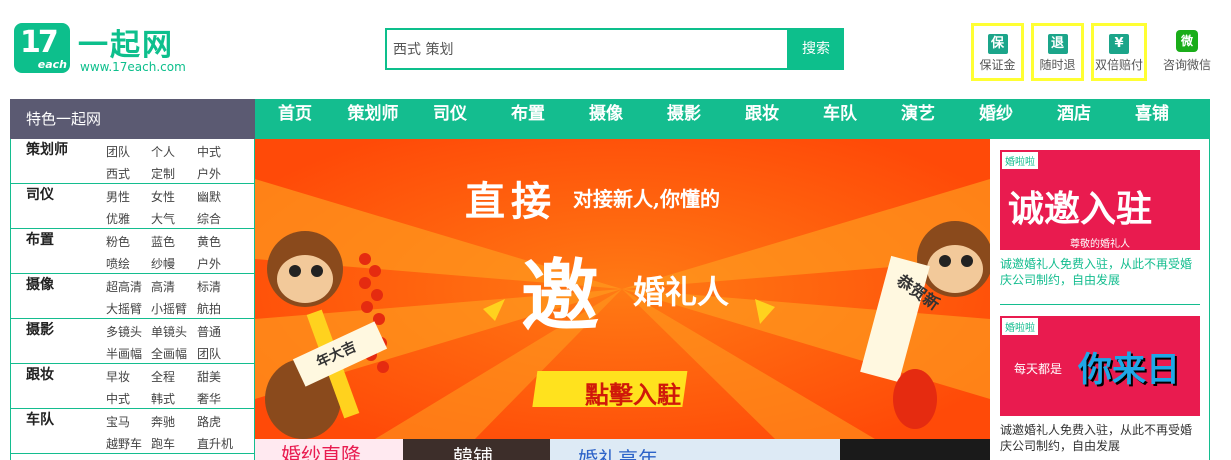  I want to click on logo-icon: 17 each, so click(42, 48).